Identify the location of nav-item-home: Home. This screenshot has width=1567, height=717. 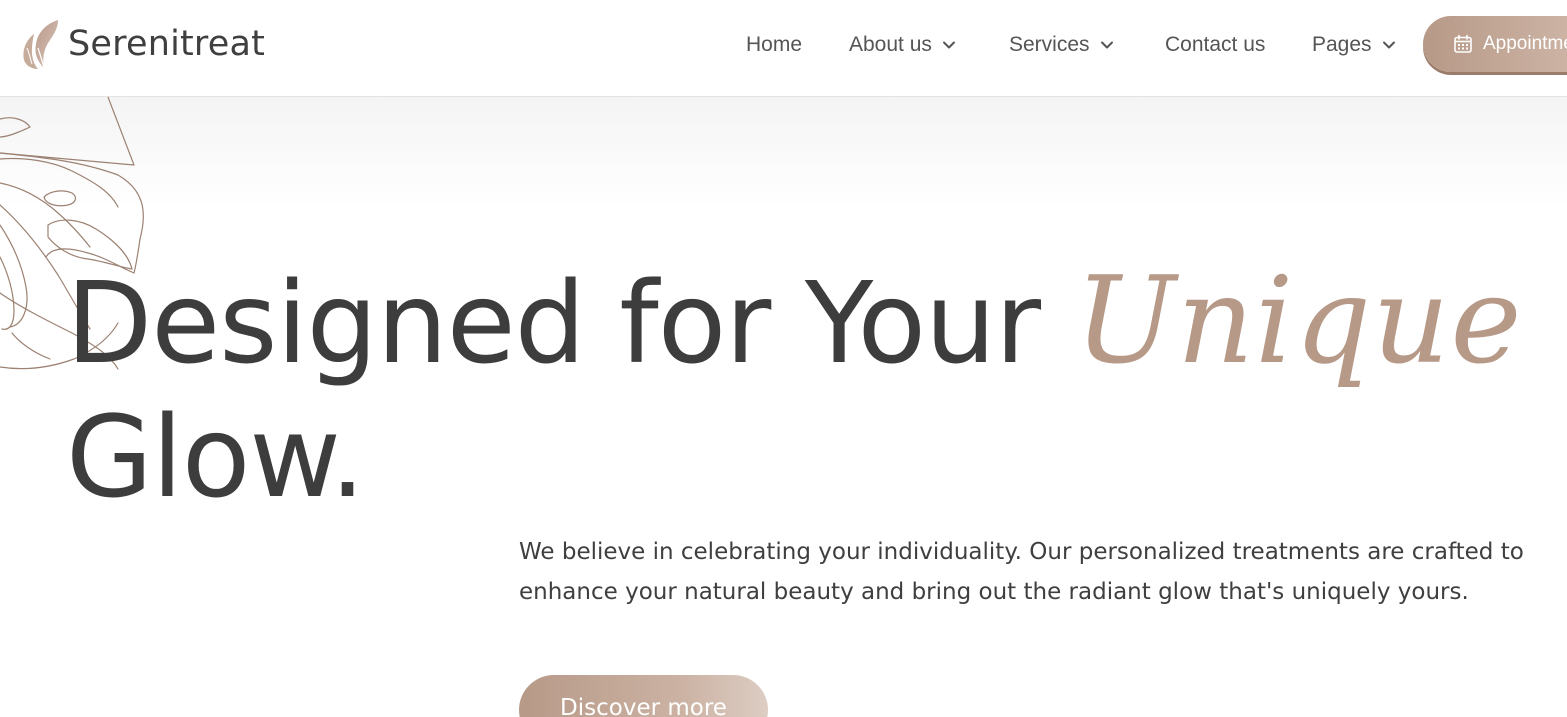
(774, 45).